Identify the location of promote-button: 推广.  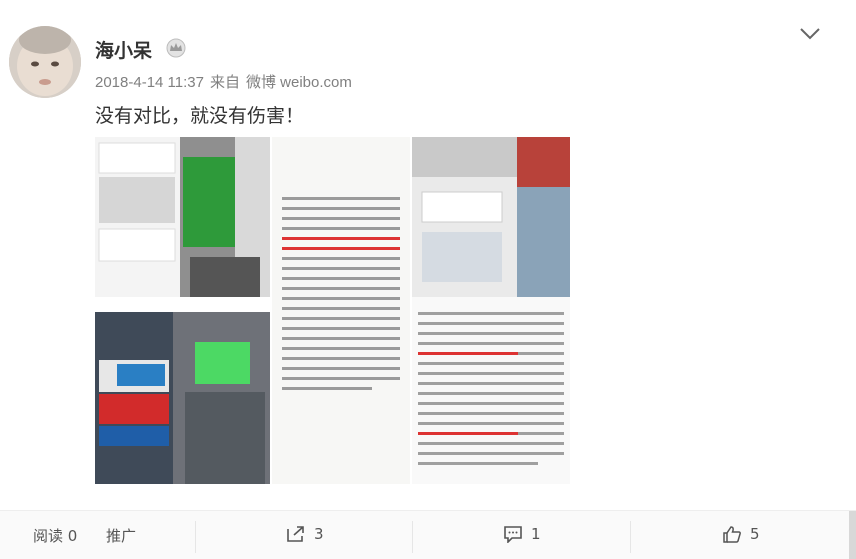
(121, 535).